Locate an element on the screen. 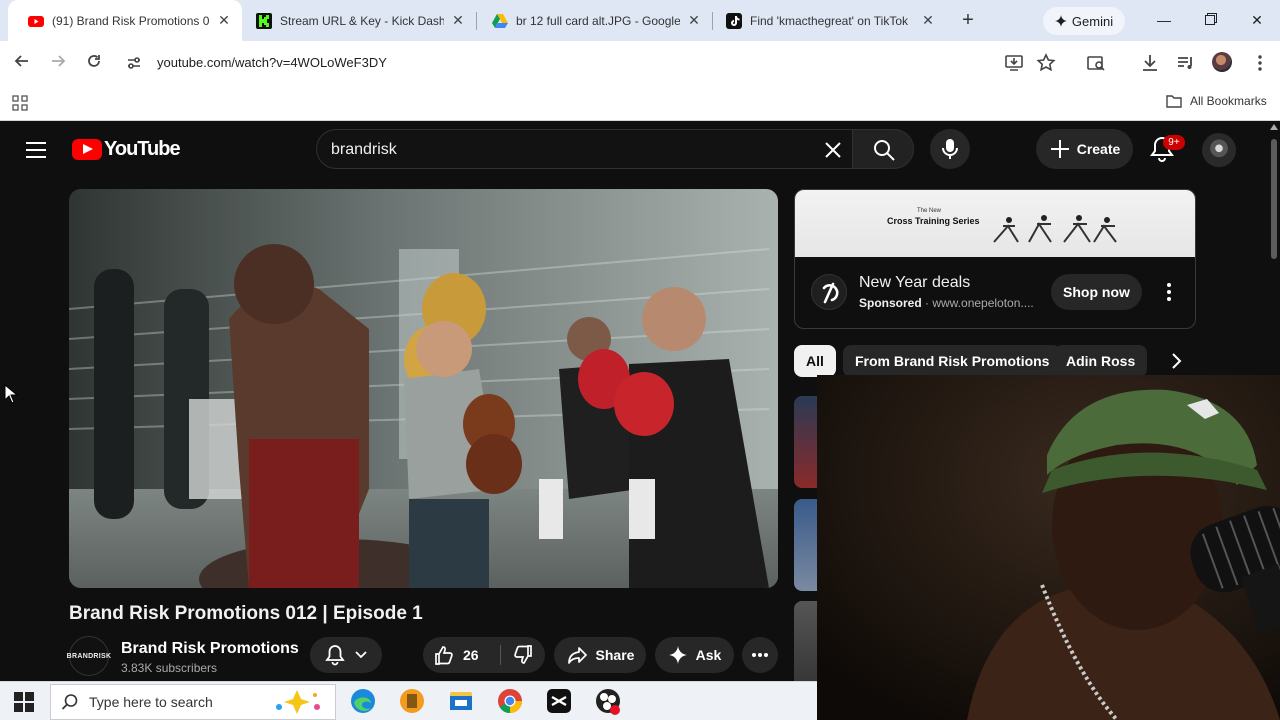 Image resolution: width=1280 pixels, height=720 pixels. youtube-logo: YouTube is located at coordinates (126, 149).